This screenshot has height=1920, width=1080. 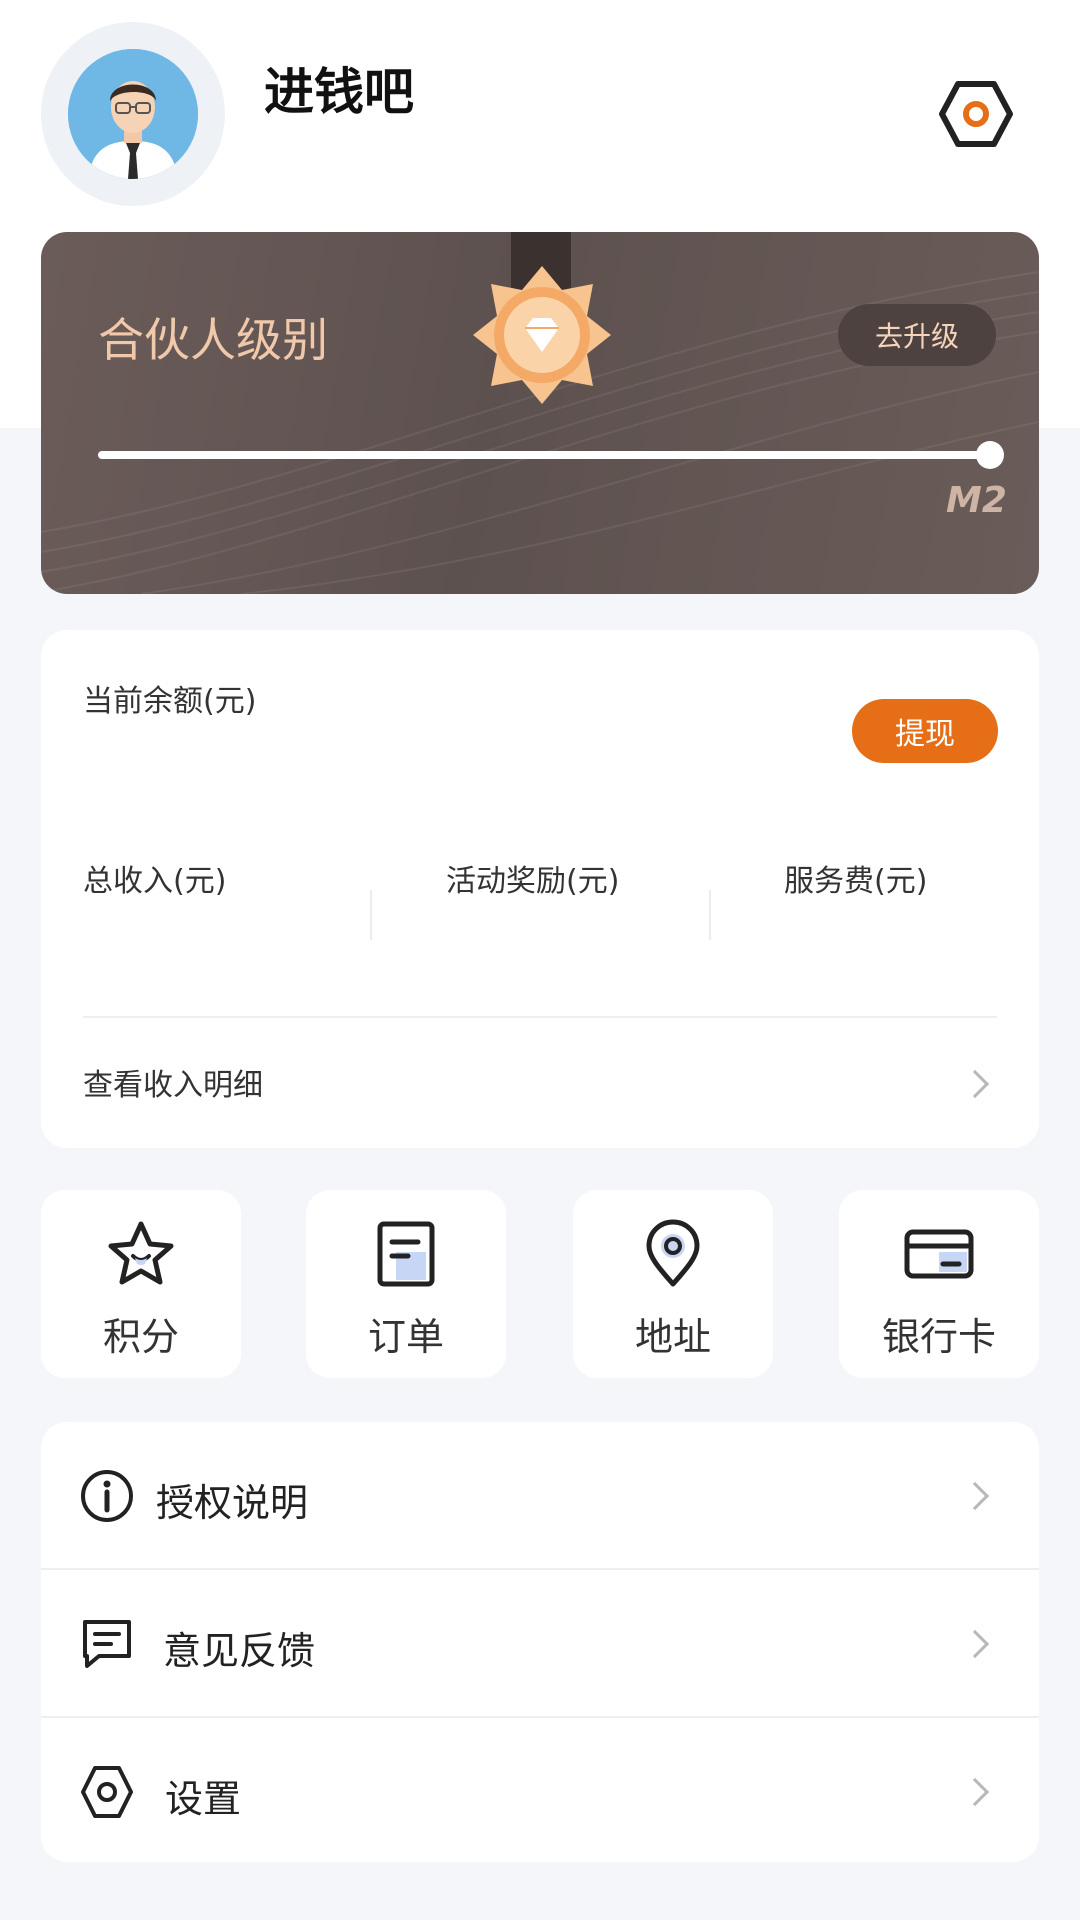 I want to click on menu-item-label: 意见反馈, so click(x=239, y=1651).